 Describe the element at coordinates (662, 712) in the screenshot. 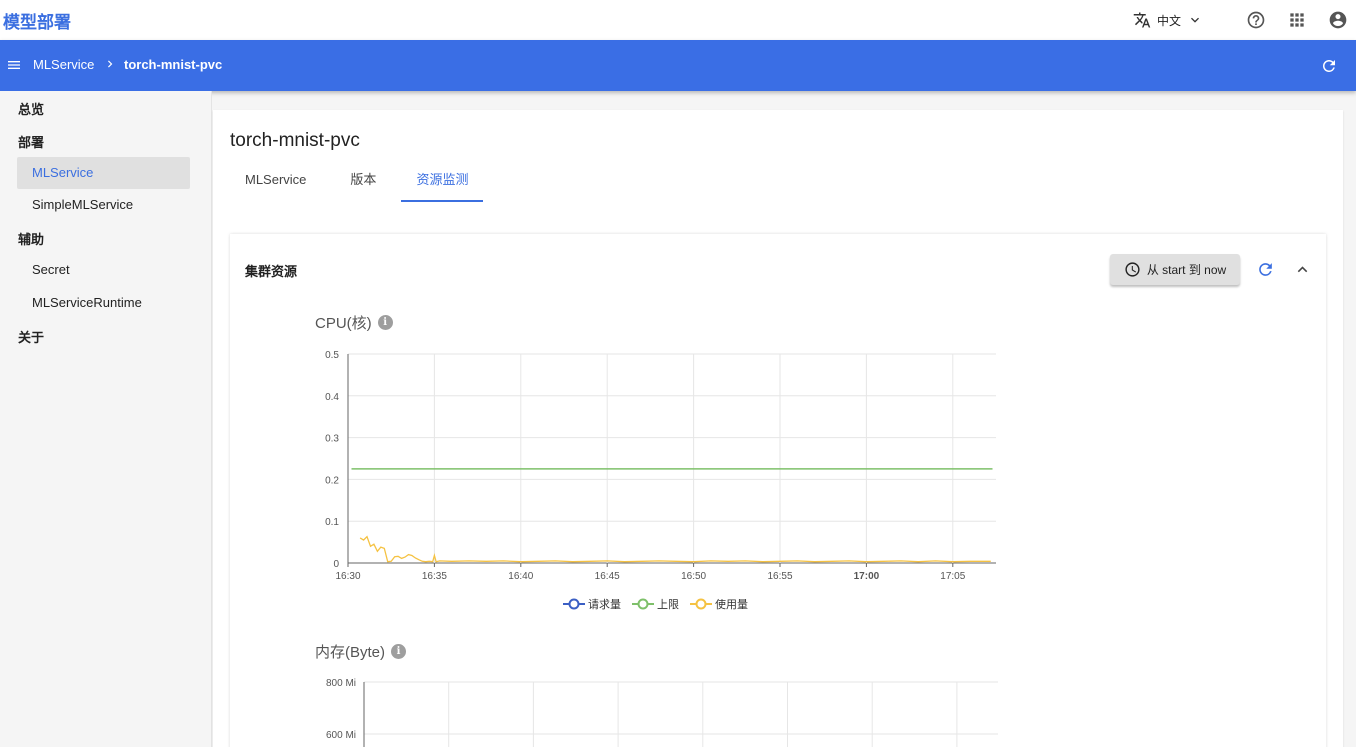

I see `memory-chart: 800 Mi 600 Mi` at that location.